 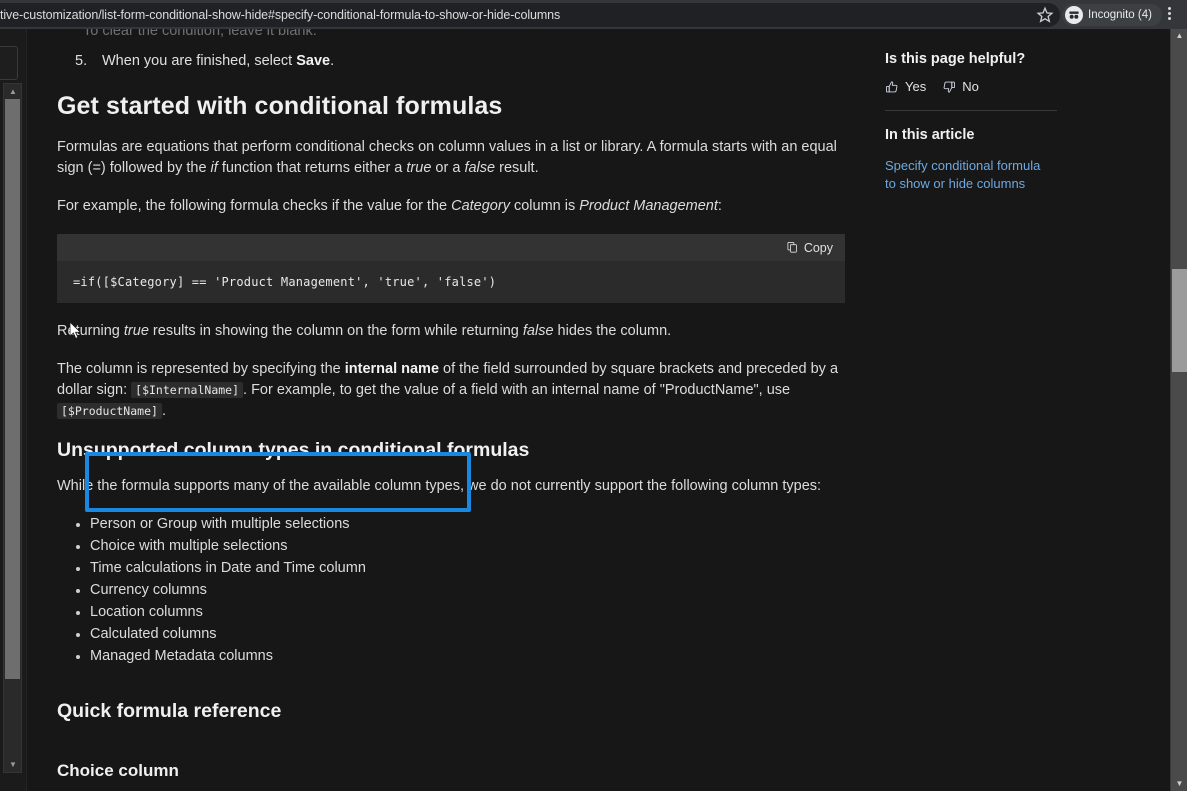 What do you see at coordinates (480, 206) in the screenshot?
I see `p2-em-category: Category` at bounding box center [480, 206].